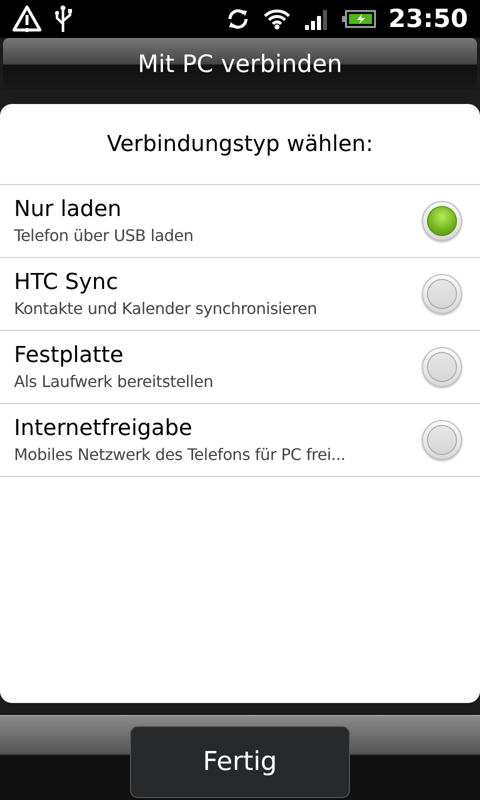 The image size is (480, 800). I want to click on option-label: HTC Sync, so click(67, 283).